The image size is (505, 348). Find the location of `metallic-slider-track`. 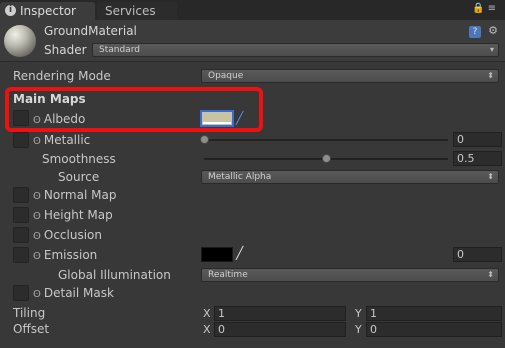

metallic-slider-track is located at coordinates (326, 140).